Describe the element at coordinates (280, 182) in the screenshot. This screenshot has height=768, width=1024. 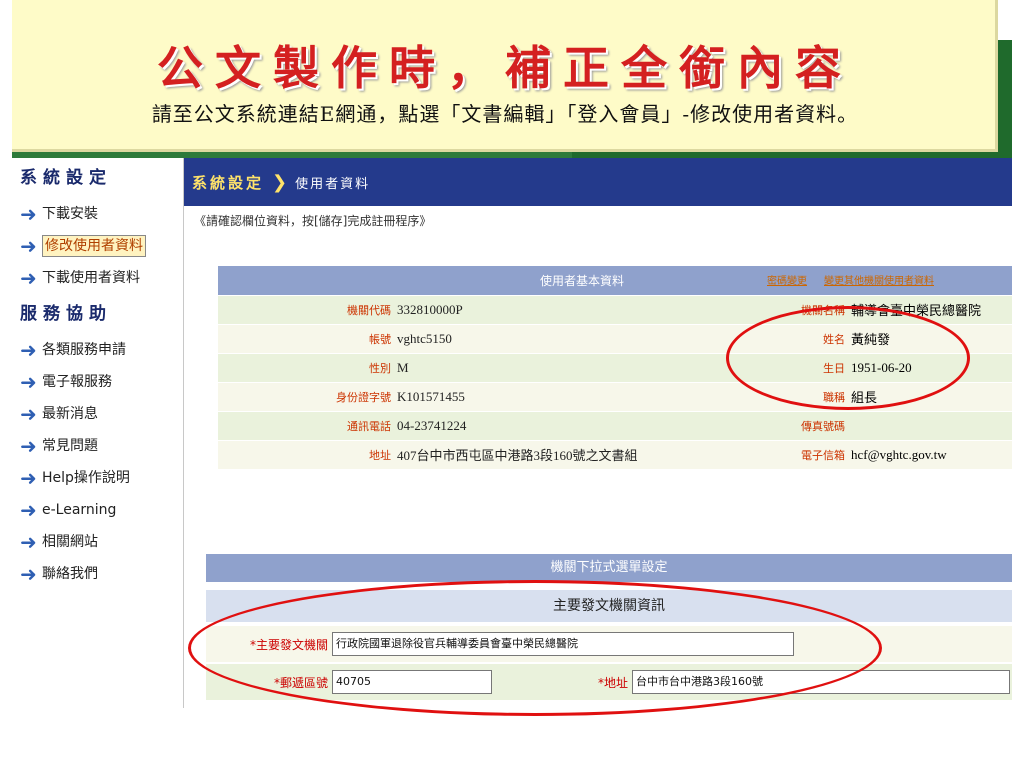
I see `chevron-right-icon: ❯` at that location.